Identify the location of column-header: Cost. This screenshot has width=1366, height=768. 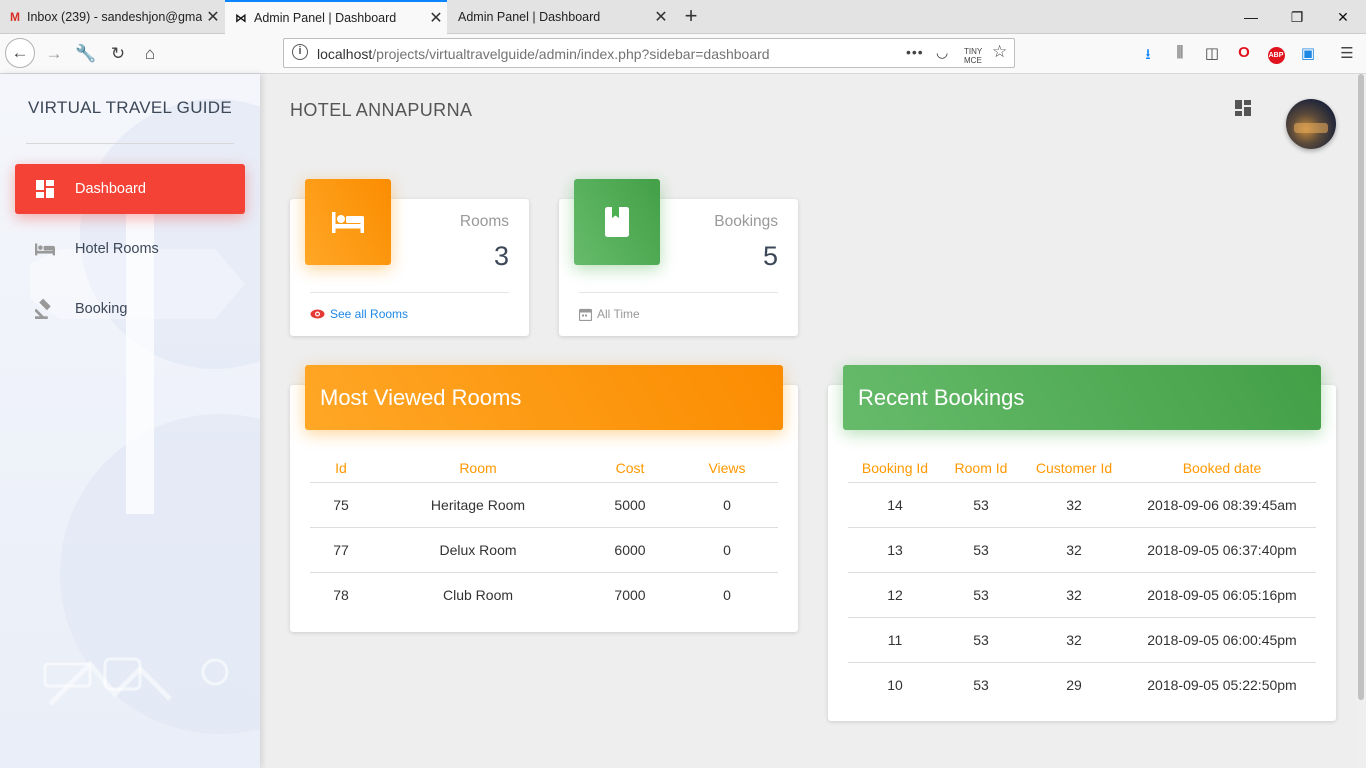
(630, 468).